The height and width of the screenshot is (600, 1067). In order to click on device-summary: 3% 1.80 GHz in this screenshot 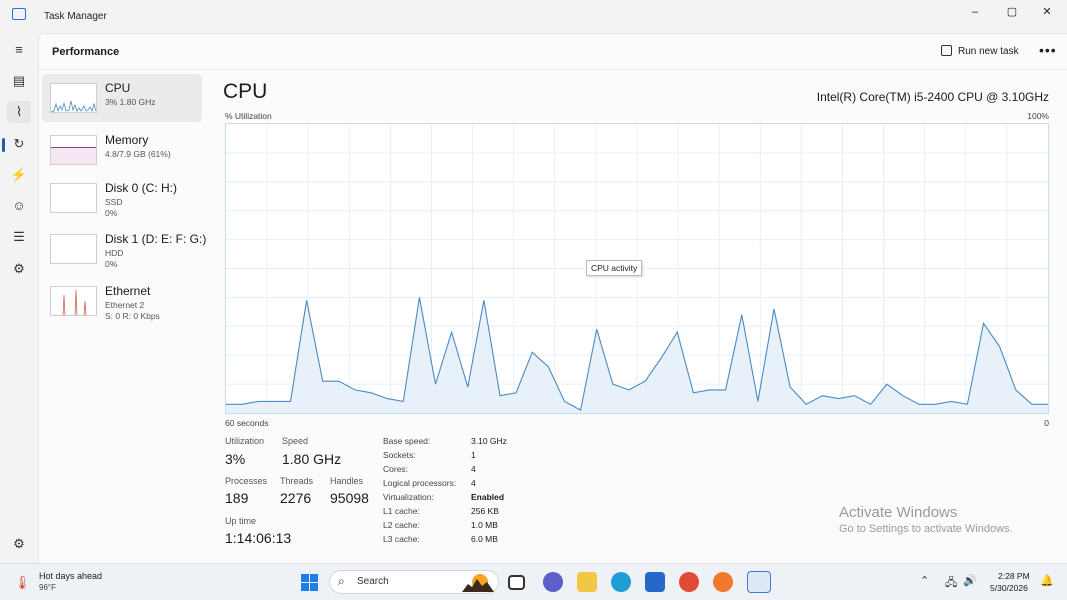, I will do `click(130, 102)`.